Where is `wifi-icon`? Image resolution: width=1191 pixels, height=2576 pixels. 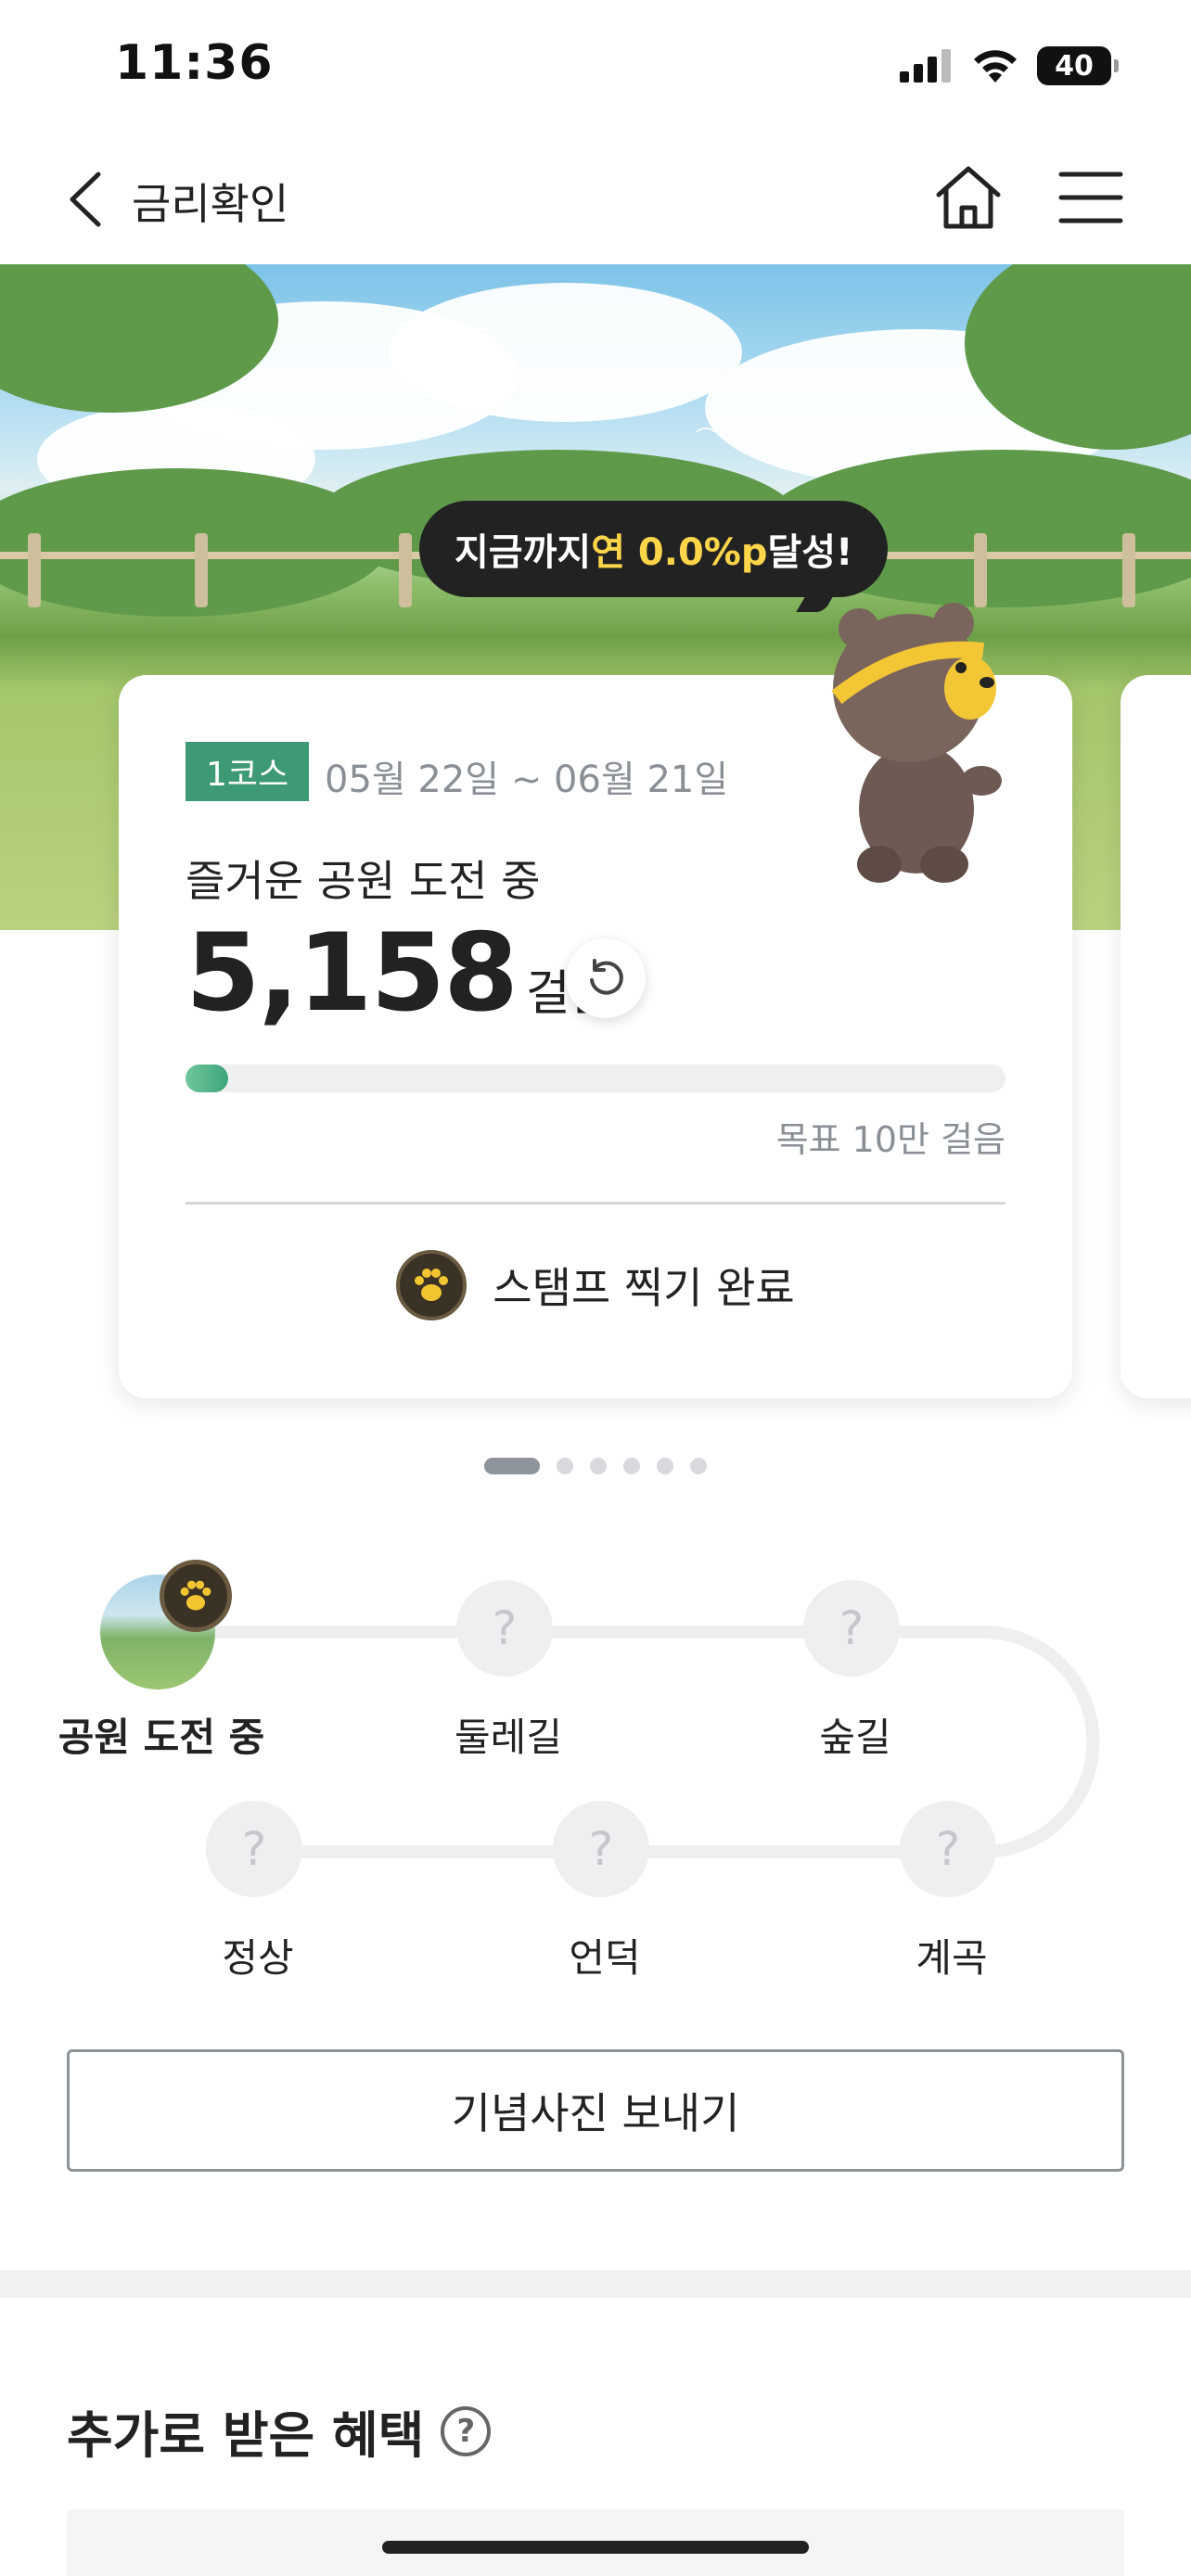 wifi-icon is located at coordinates (996, 66).